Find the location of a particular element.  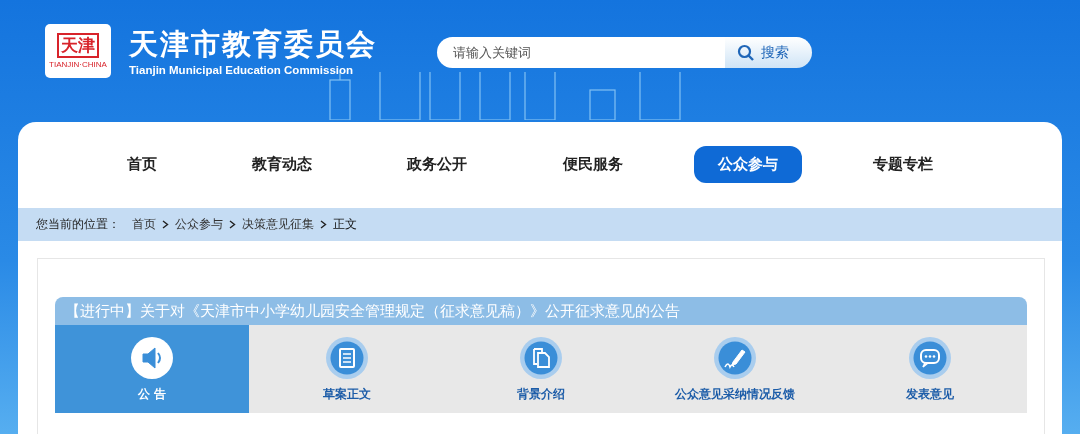

breadcrumb-link: 决策意见征集 is located at coordinates (278, 224).